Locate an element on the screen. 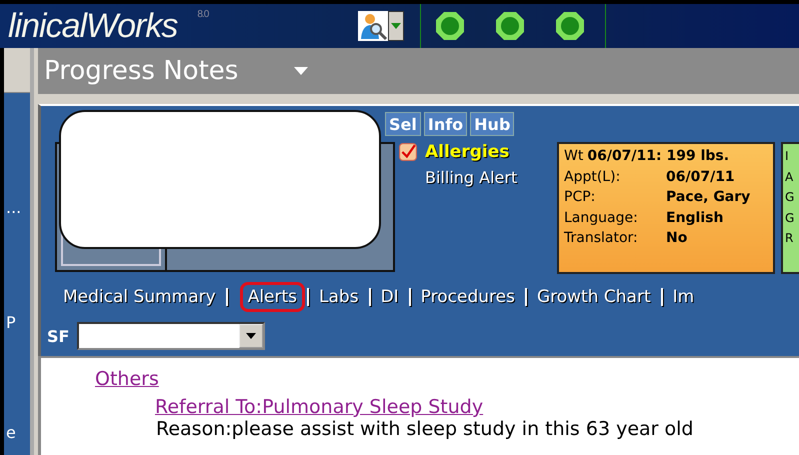  tab: Hub is located at coordinates (492, 124).